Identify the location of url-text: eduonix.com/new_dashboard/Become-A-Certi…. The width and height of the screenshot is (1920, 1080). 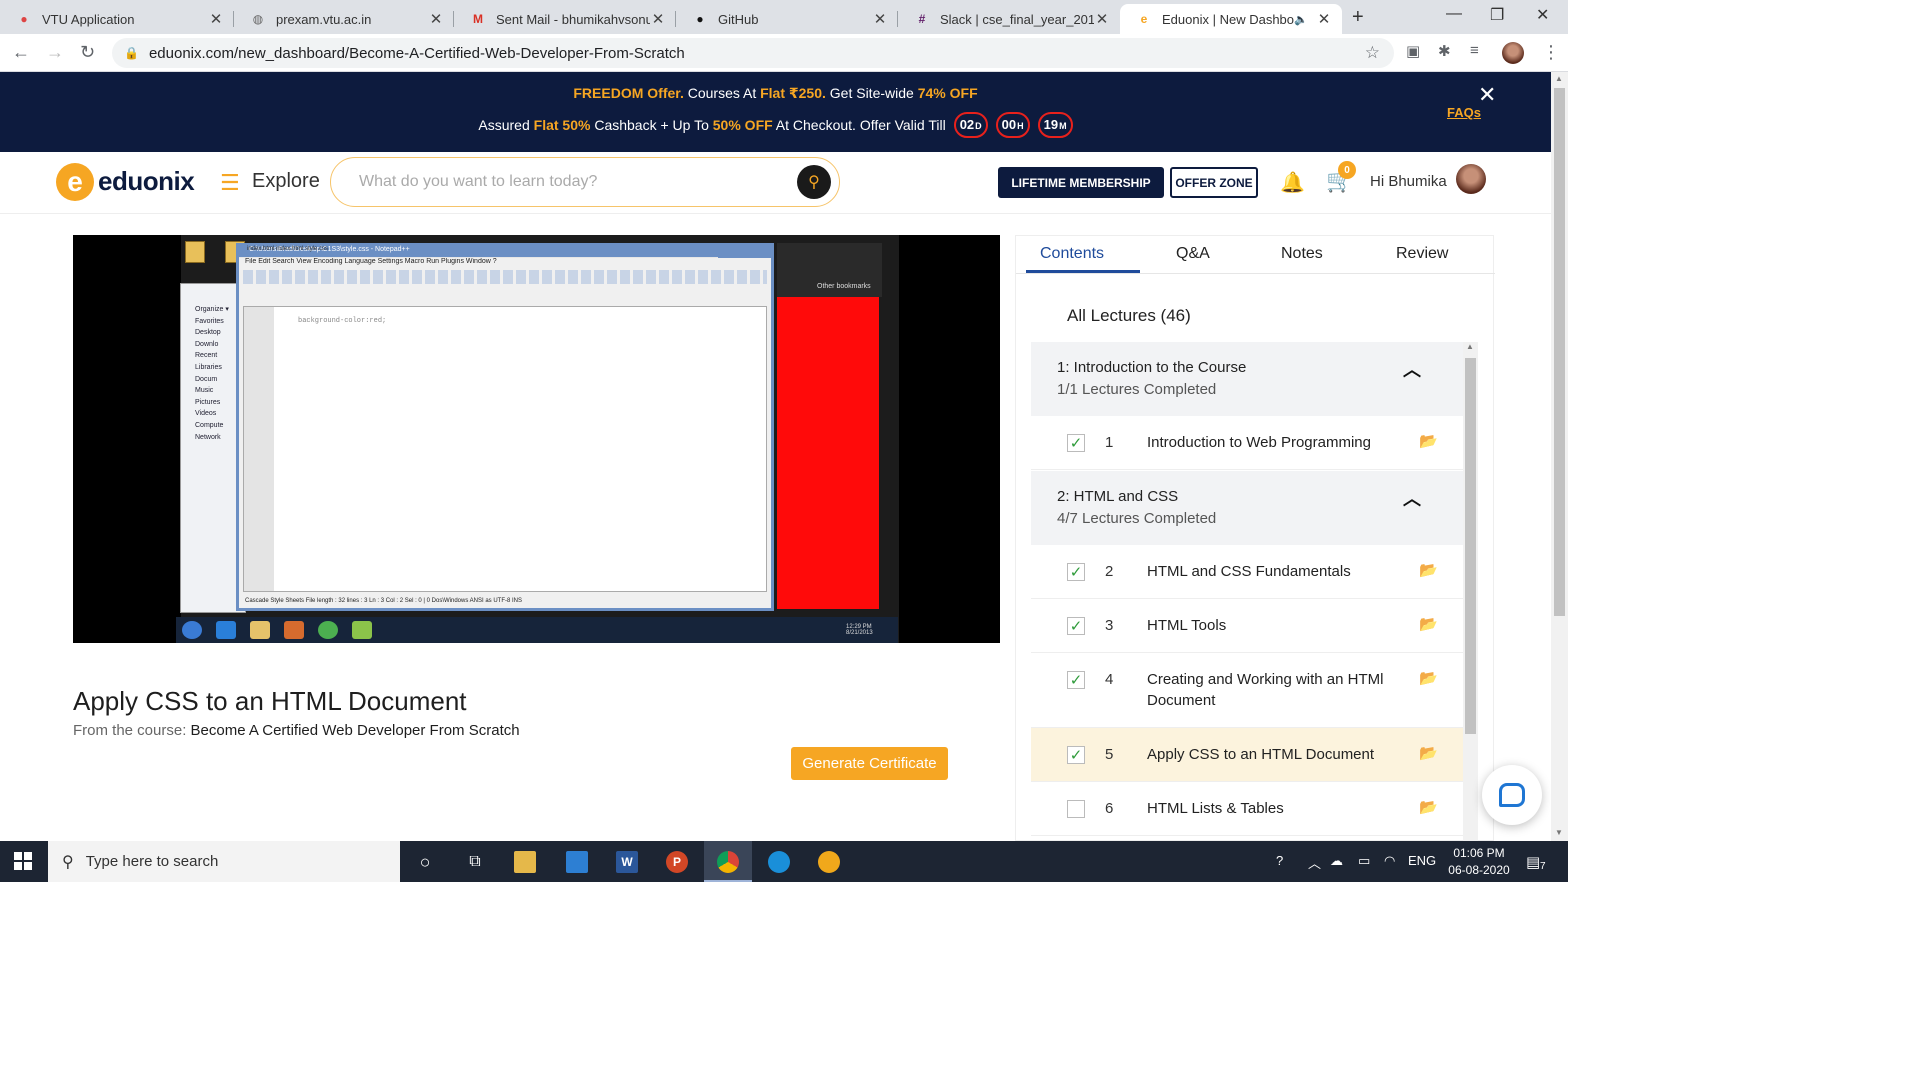
(417, 53).